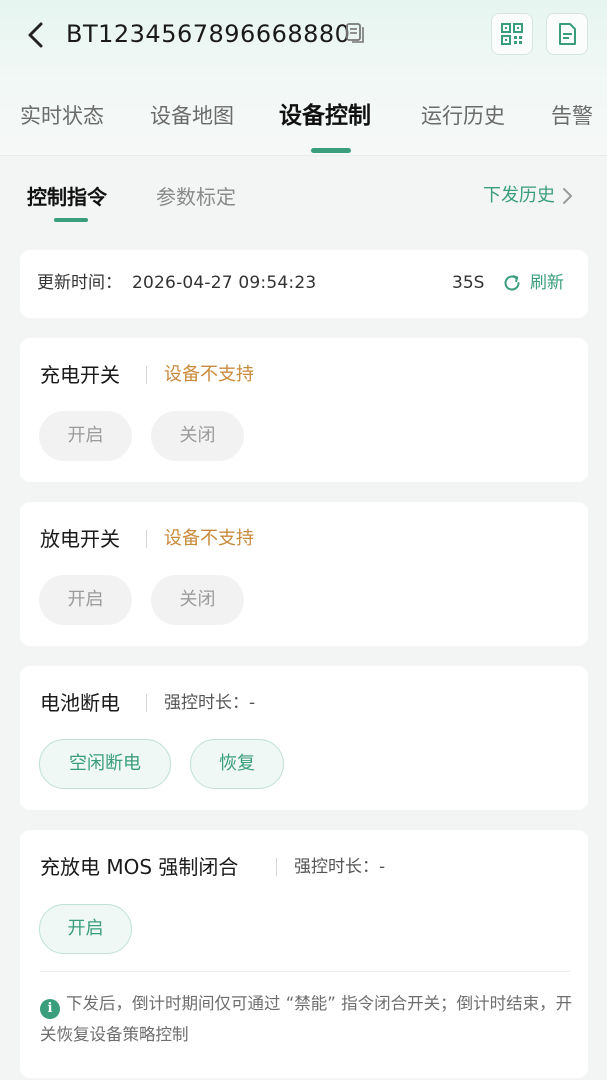  I want to click on document-icon, so click(567, 34).